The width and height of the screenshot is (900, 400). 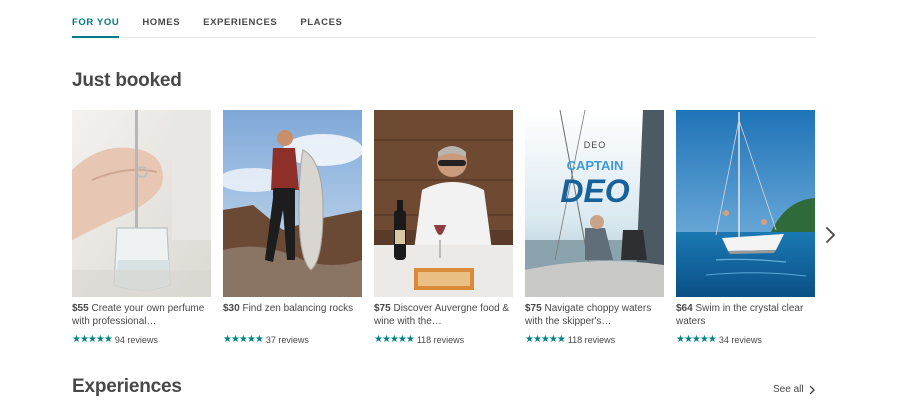 I want to click on card-image-sailing: DEO CAPTAIN DEO, so click(x=594, y=203).